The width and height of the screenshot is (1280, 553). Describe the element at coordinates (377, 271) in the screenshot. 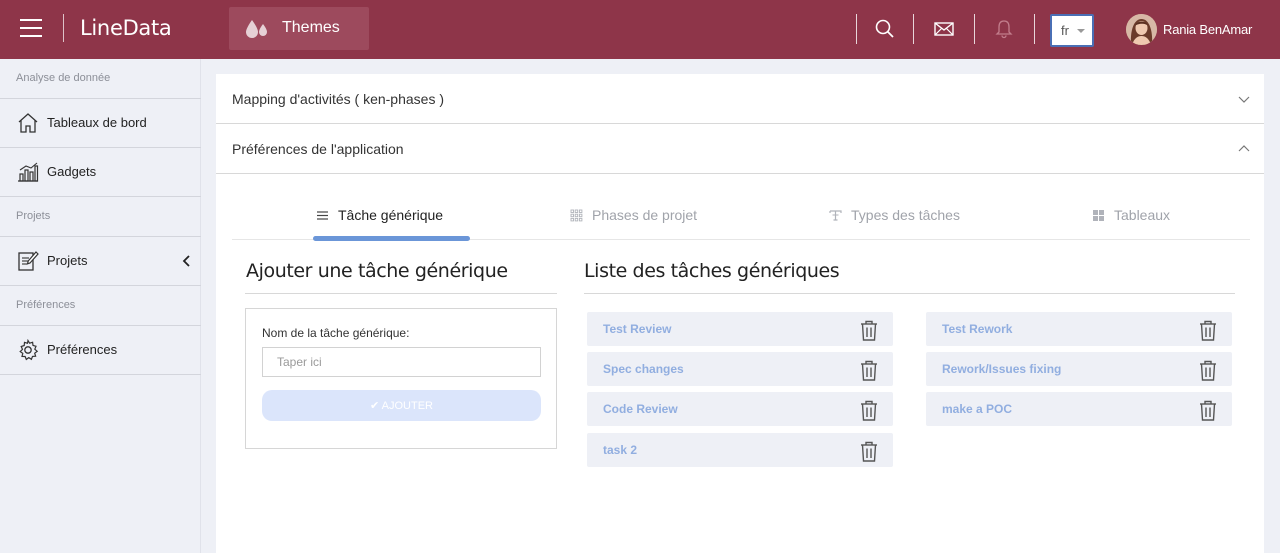

I see `add-task-heading: Ajouter une tâche générique` at that location.